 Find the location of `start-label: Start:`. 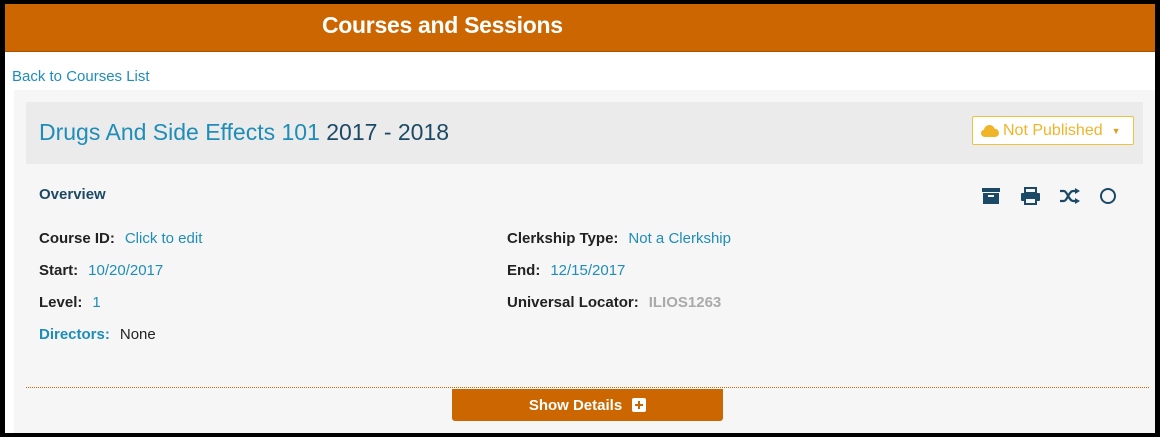

start-label: Start: is located at coordinates (59, 270).